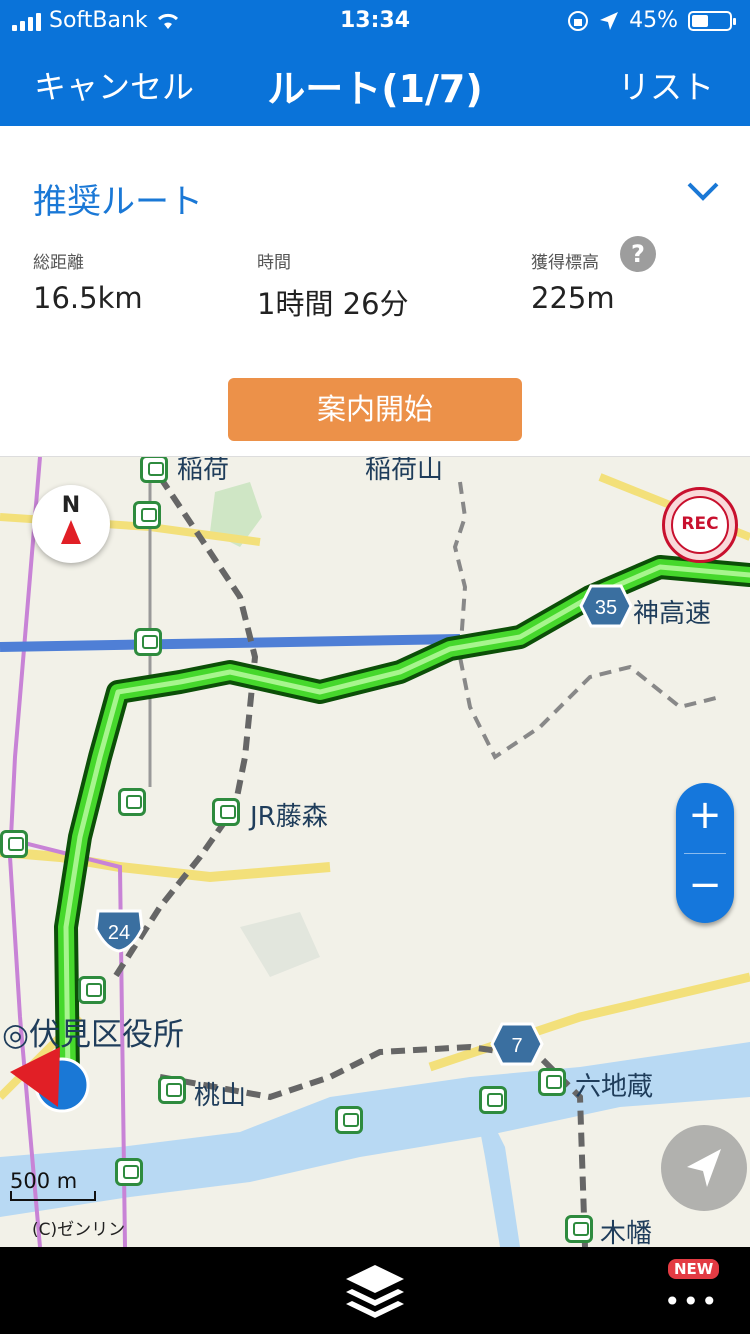 Image resolution: width=750 pixels, height=1334 pixels. I want to click on zoom-in-button: +, so click(705, 818).